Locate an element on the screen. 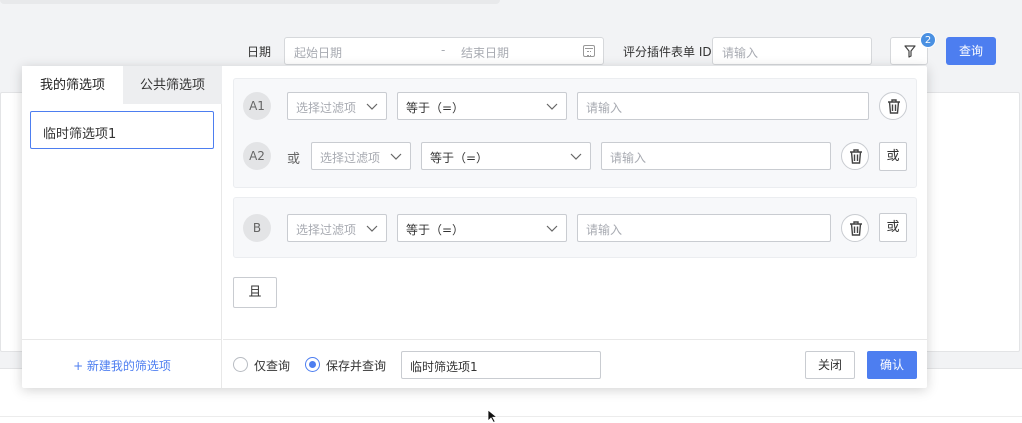 The height and width of the screenshot is (423, 1022). confirm-button: 确认 is located at coordinates (892, 365).